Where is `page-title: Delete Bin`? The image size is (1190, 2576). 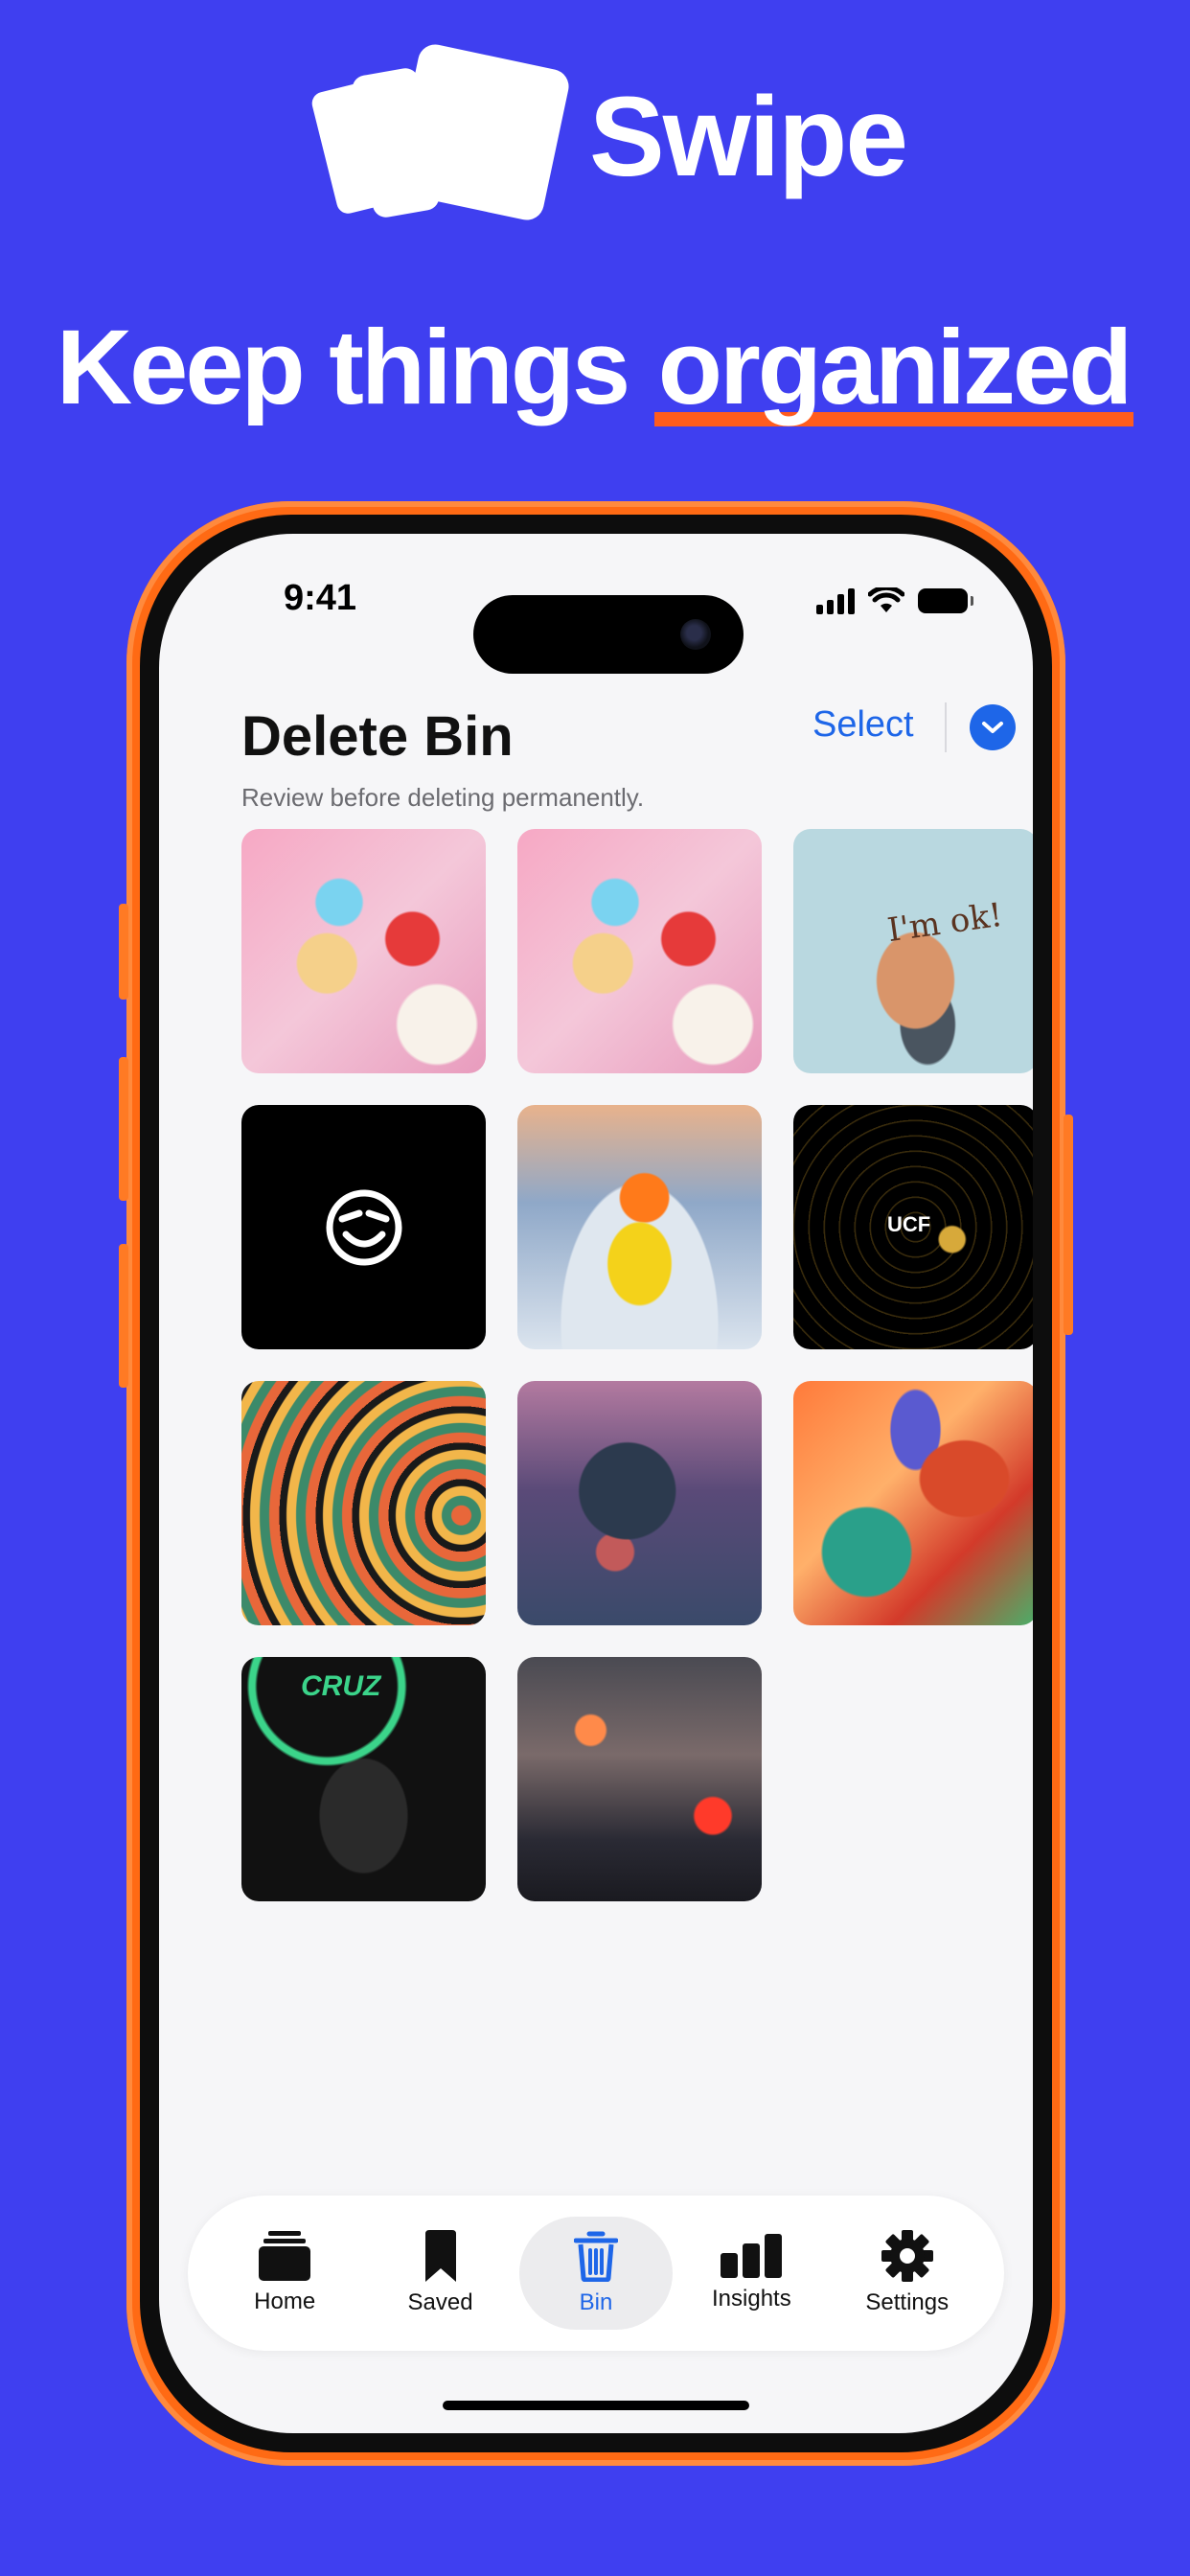
page-title: Delete Bin is located at coordinates (378, 736).